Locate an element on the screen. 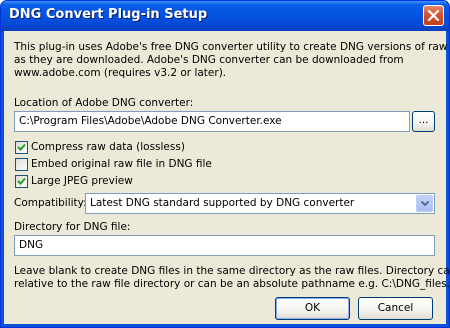 Image resolution: width=450 pixels, height=328 pixels. compatibility-label: Compatibility: is located at coordinates (50, 203).